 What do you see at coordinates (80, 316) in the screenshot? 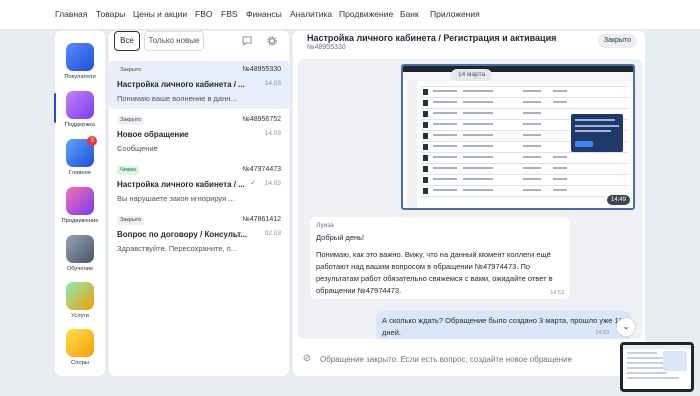
I see `sidebar-item-label: Услуги` at bounding box center [80, 316].